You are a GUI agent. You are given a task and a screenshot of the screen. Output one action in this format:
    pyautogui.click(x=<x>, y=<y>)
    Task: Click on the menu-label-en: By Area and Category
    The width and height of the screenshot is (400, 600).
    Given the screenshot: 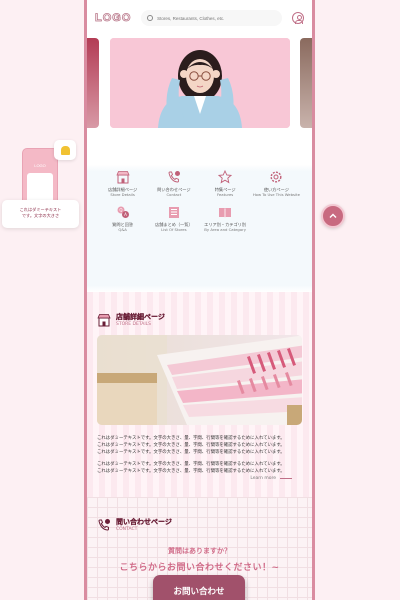 What is the action you would take?
    pyautogui.click(x=225, y=229)
    